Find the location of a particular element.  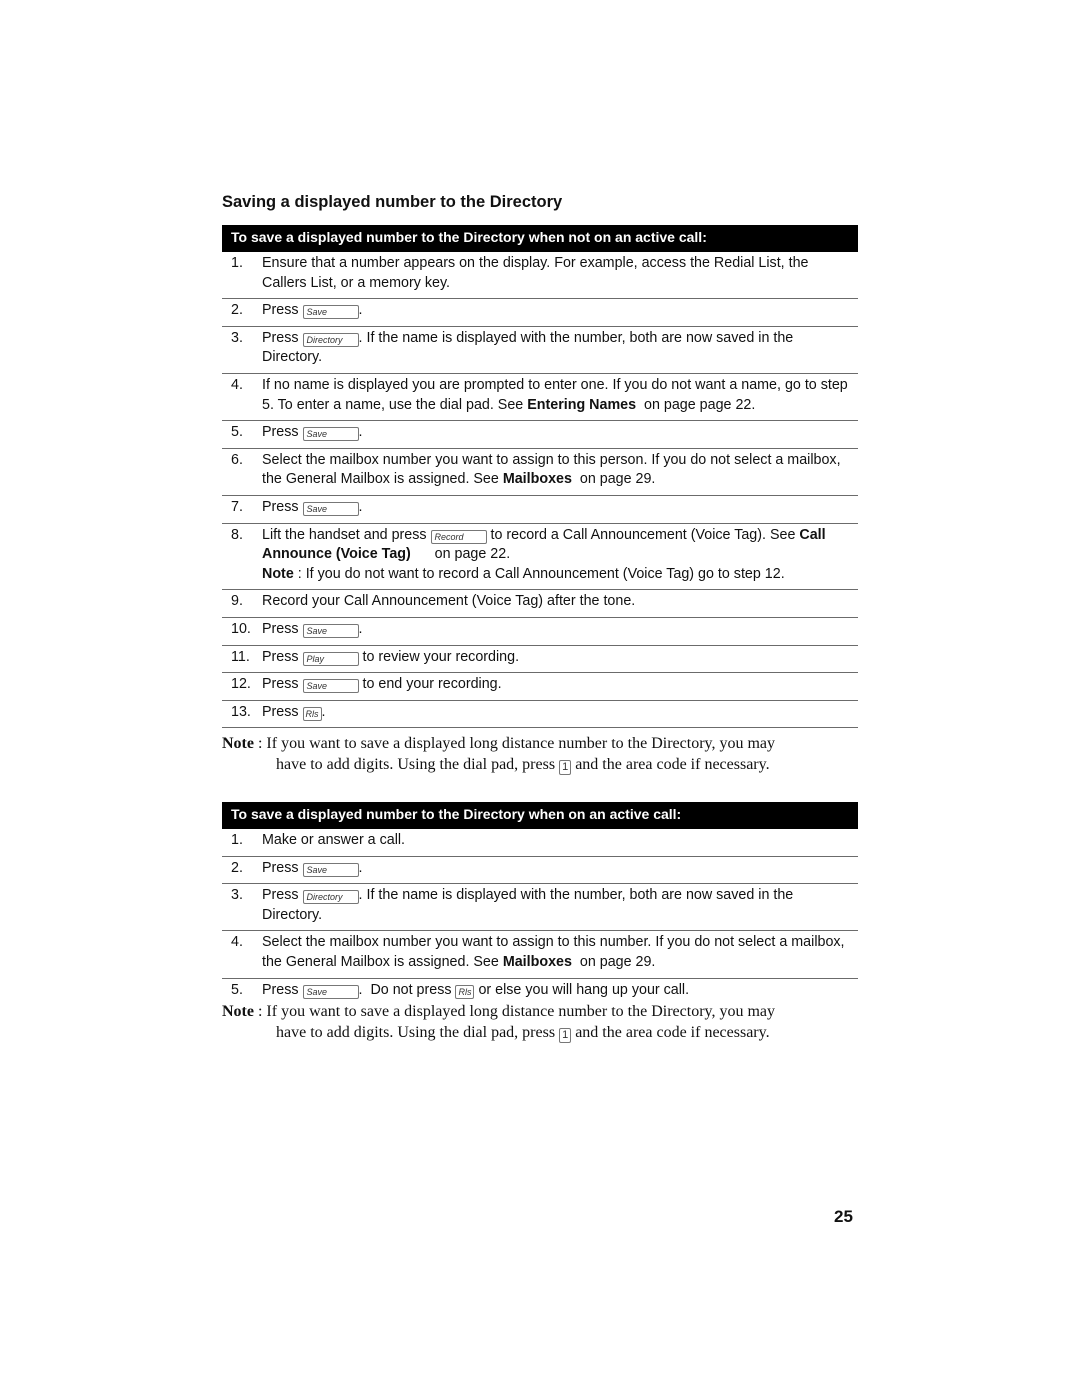

step-text: . Do not press is located at coordinates (407, 989).